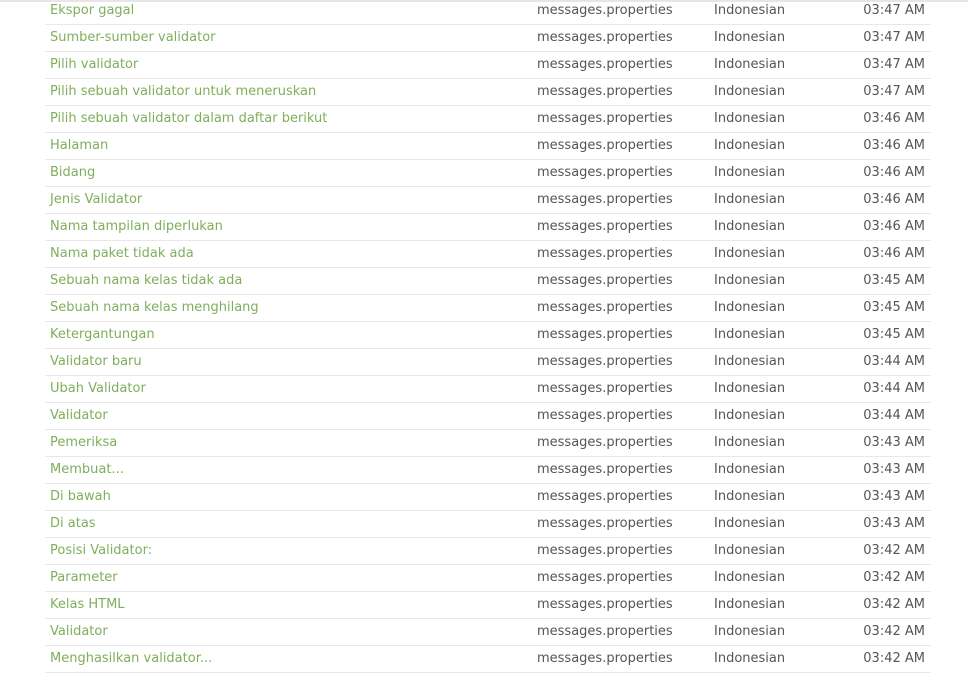 Image resolution: width=968 pixels, height=673 pixels. Describe the element at coordinates (146, 281) in the screenshot. I see `translation-text-link: Sebuah nama kelas tidak ada` at that location.